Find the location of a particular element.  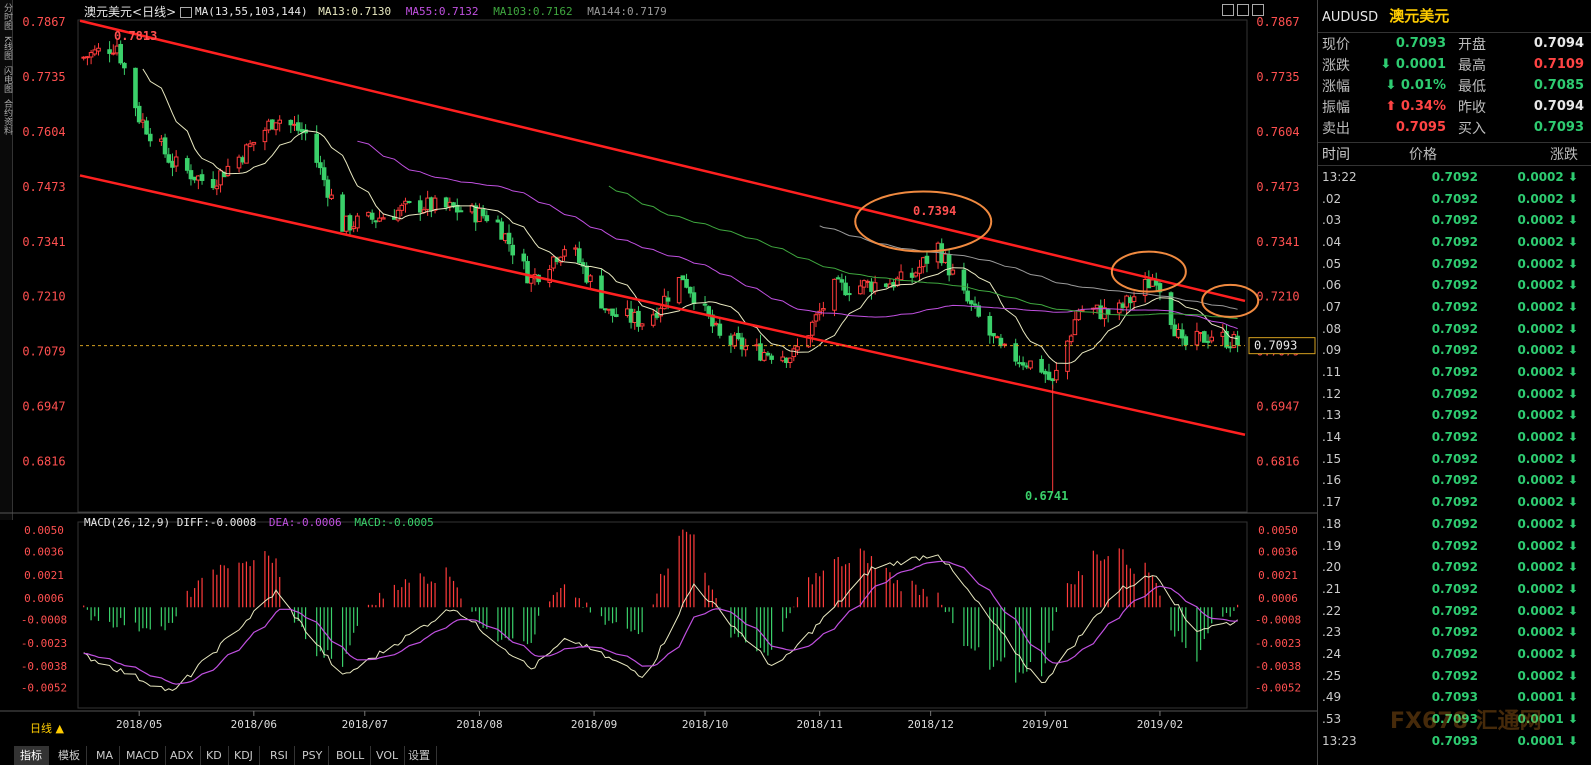

bottom-tab: 指标 is located at coordinates (31, 755).